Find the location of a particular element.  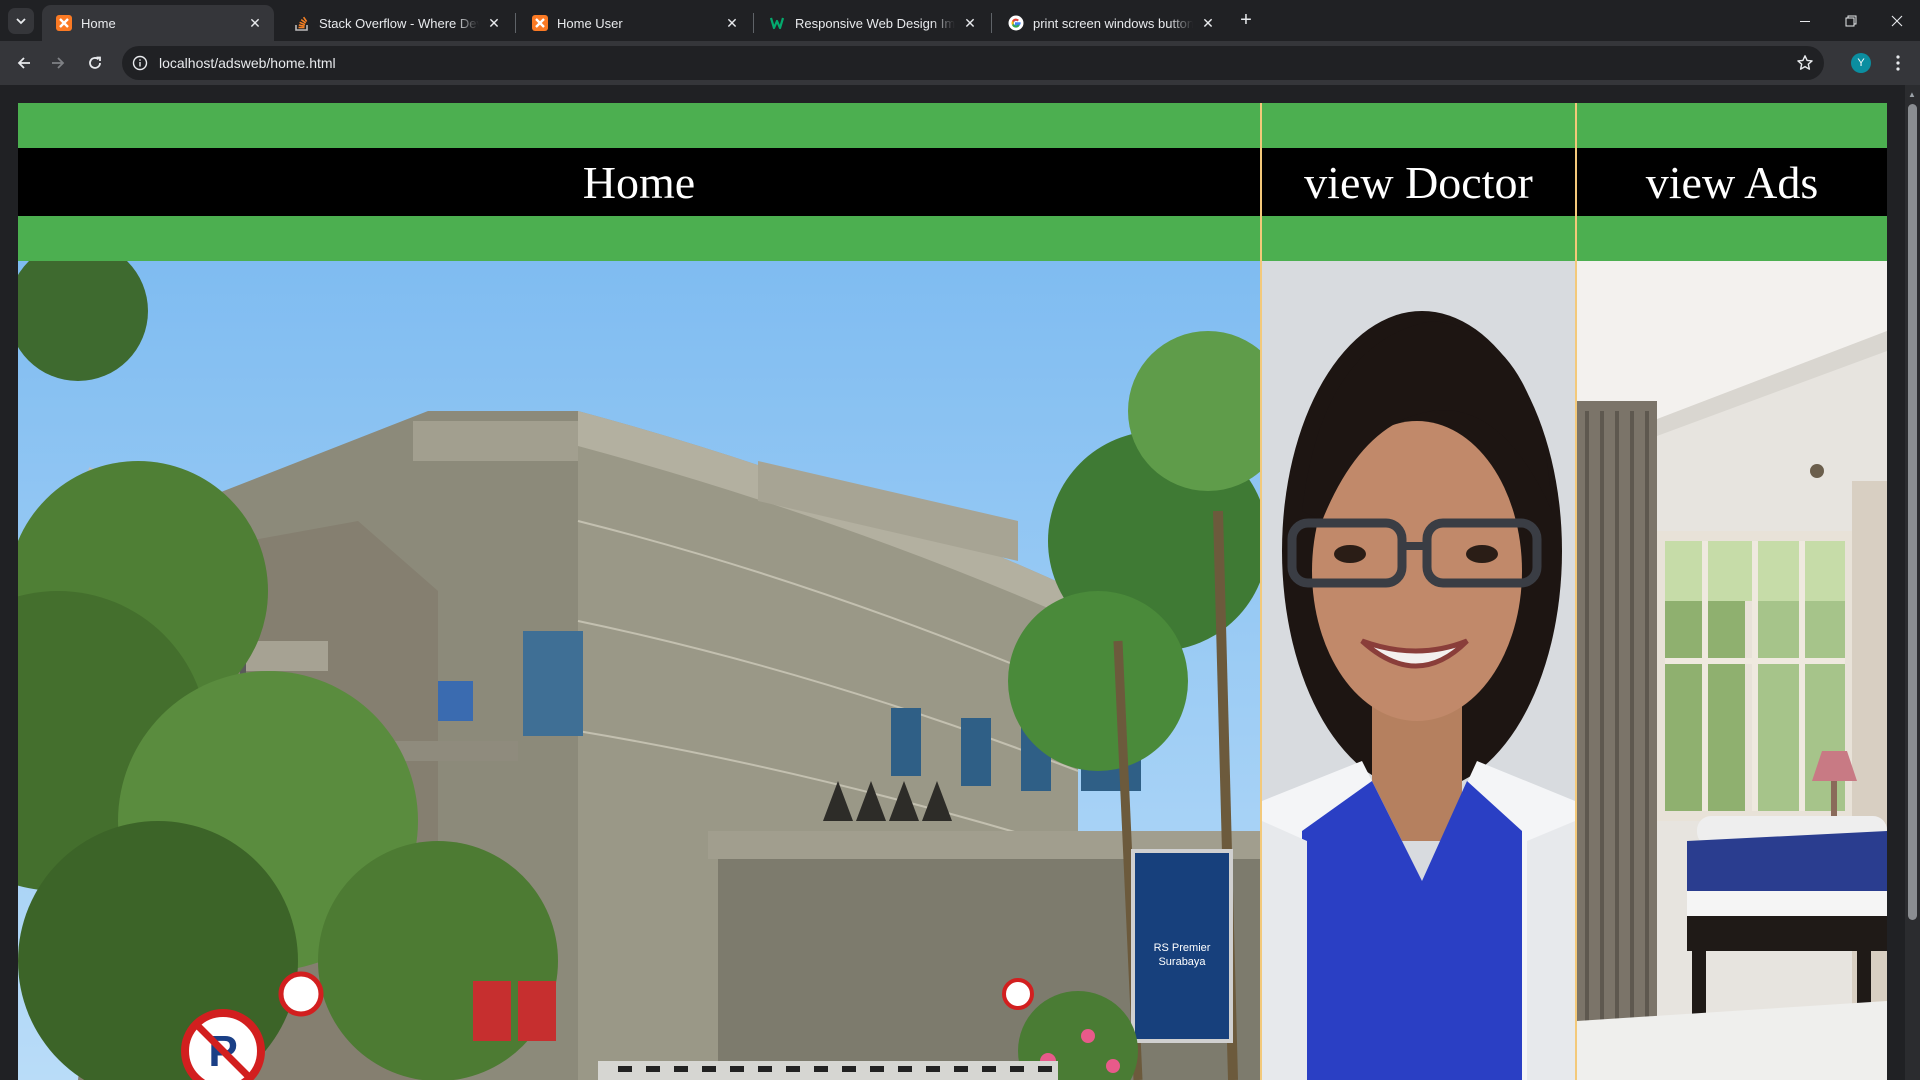

nav-link-view-ads: view Ads is located at coordinates (1732, 182).